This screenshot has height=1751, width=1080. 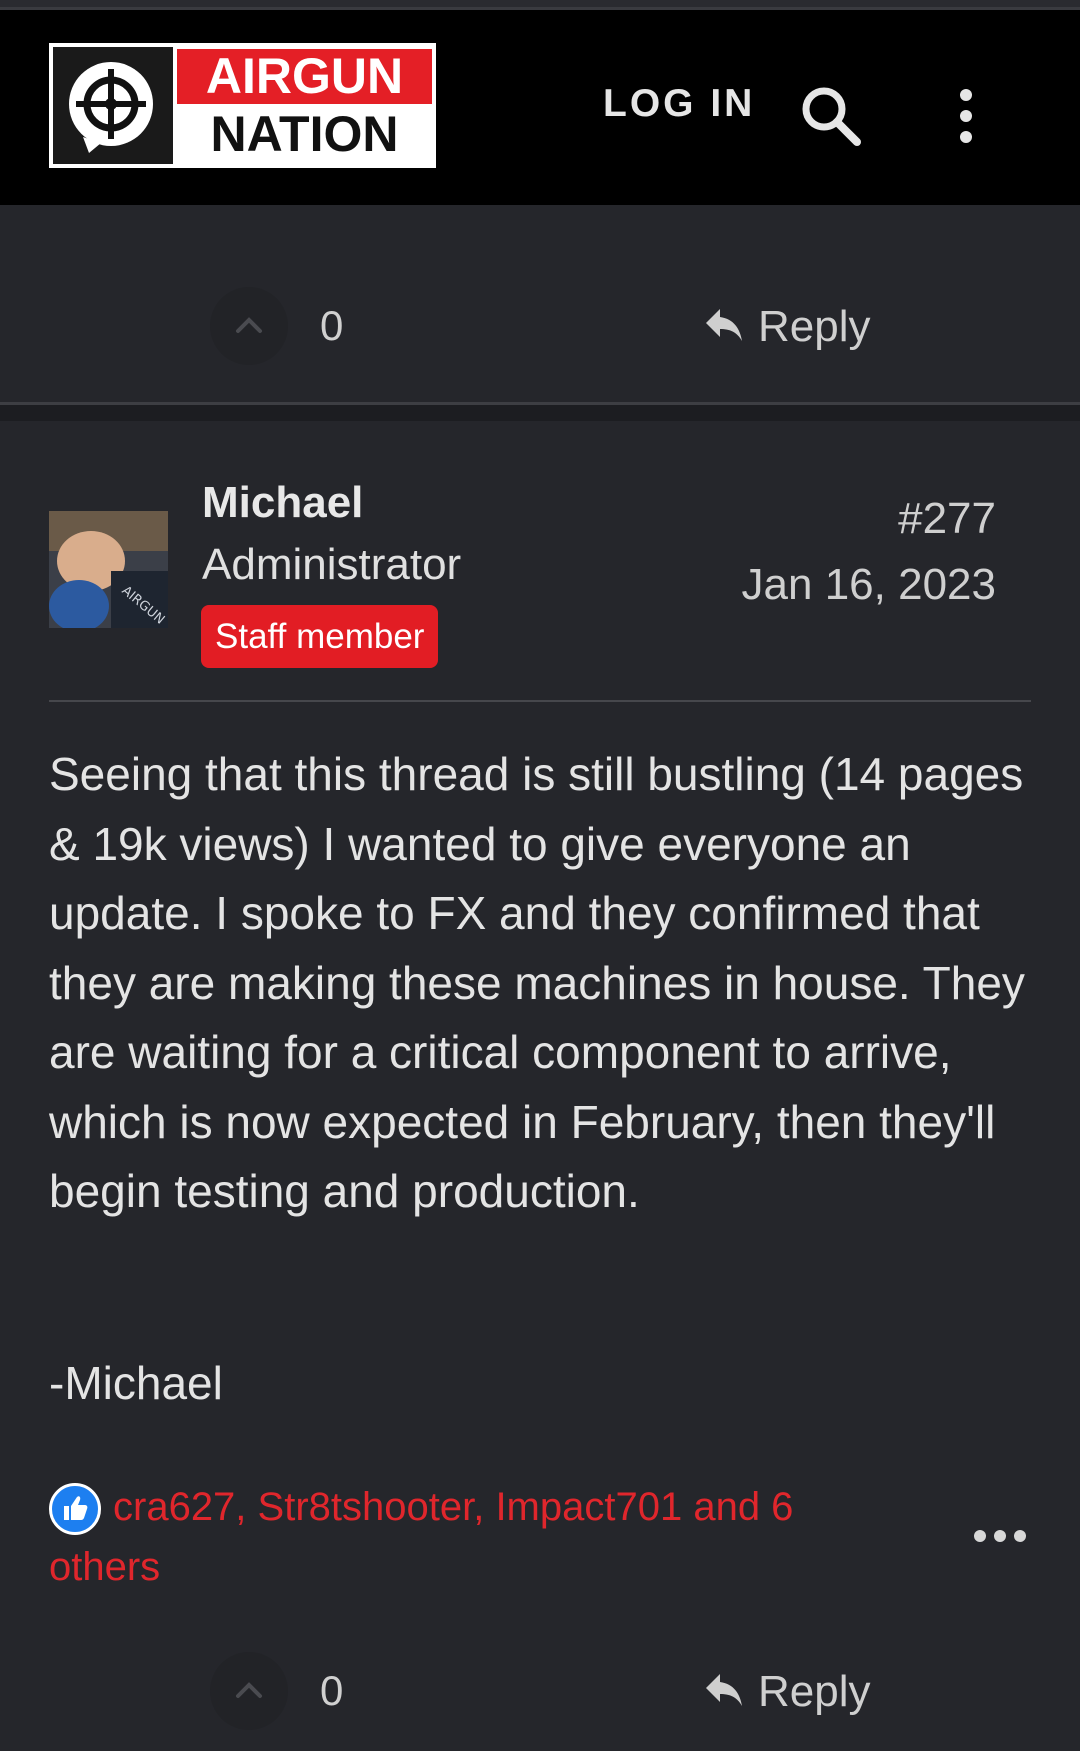 I want to click on post-actions: 0 Reply, so click(x=540, y=1692).